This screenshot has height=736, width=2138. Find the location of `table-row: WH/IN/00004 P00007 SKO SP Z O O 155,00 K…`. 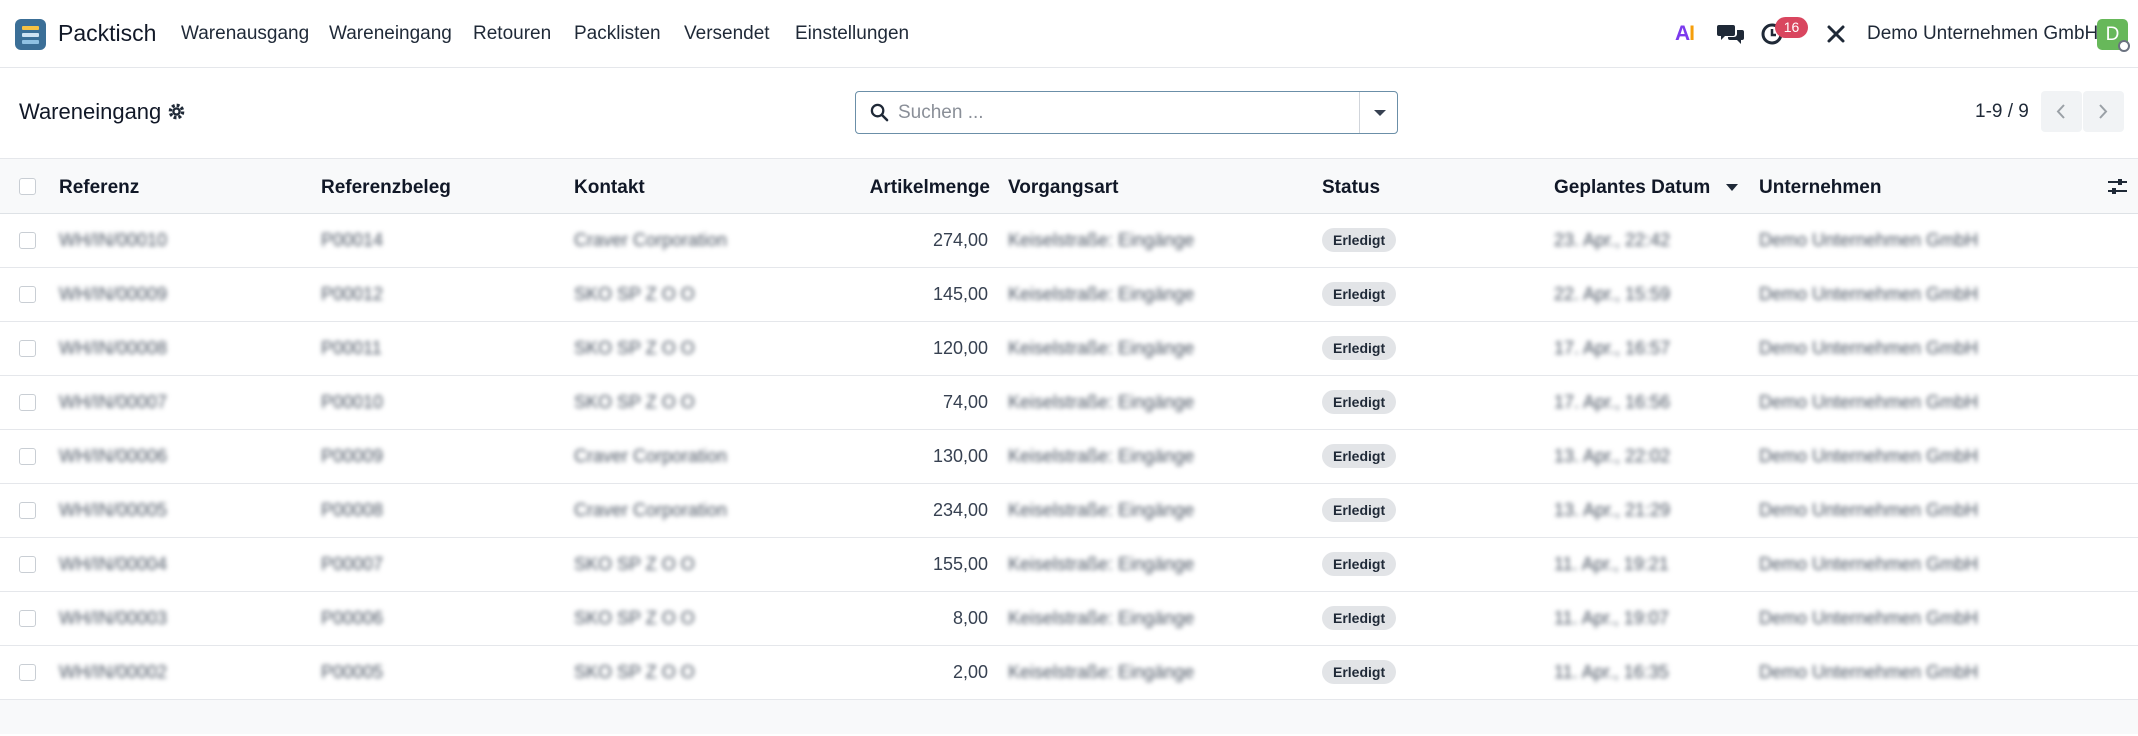

table-row: WH/IN/00004 P00007 SKO SP Z O O 155,00 K… is located at coordinates (1069, 565).